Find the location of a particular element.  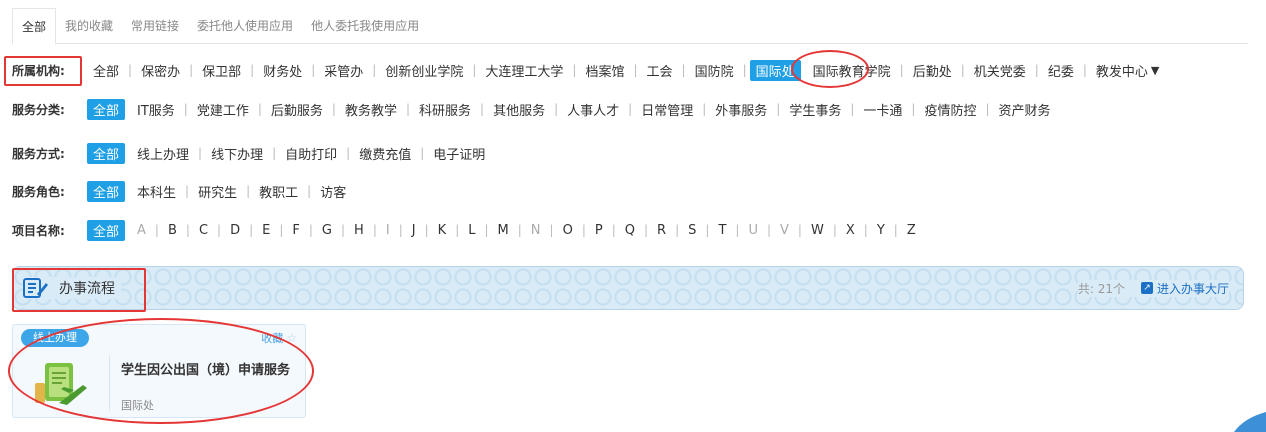

filter-name-item: G is located at coordinates (327, 230).